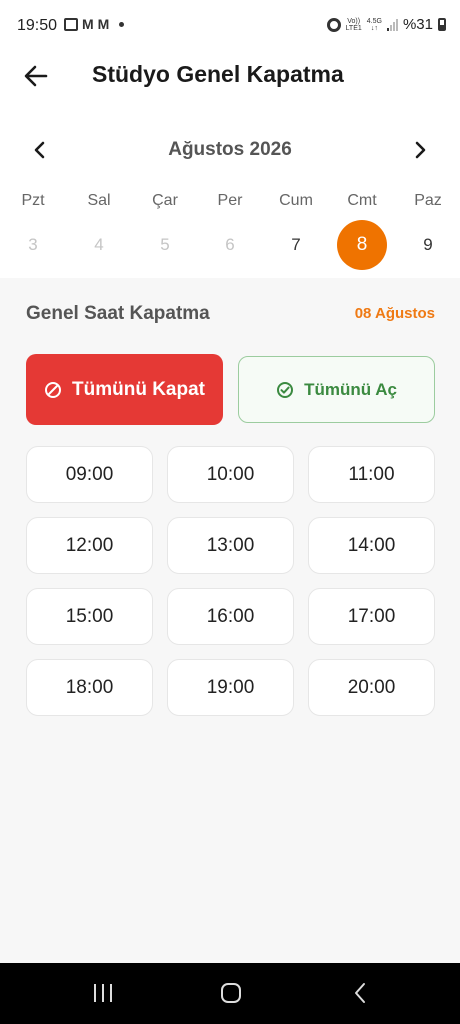  I want to click on weekday-label: Per, so click(230, 200).